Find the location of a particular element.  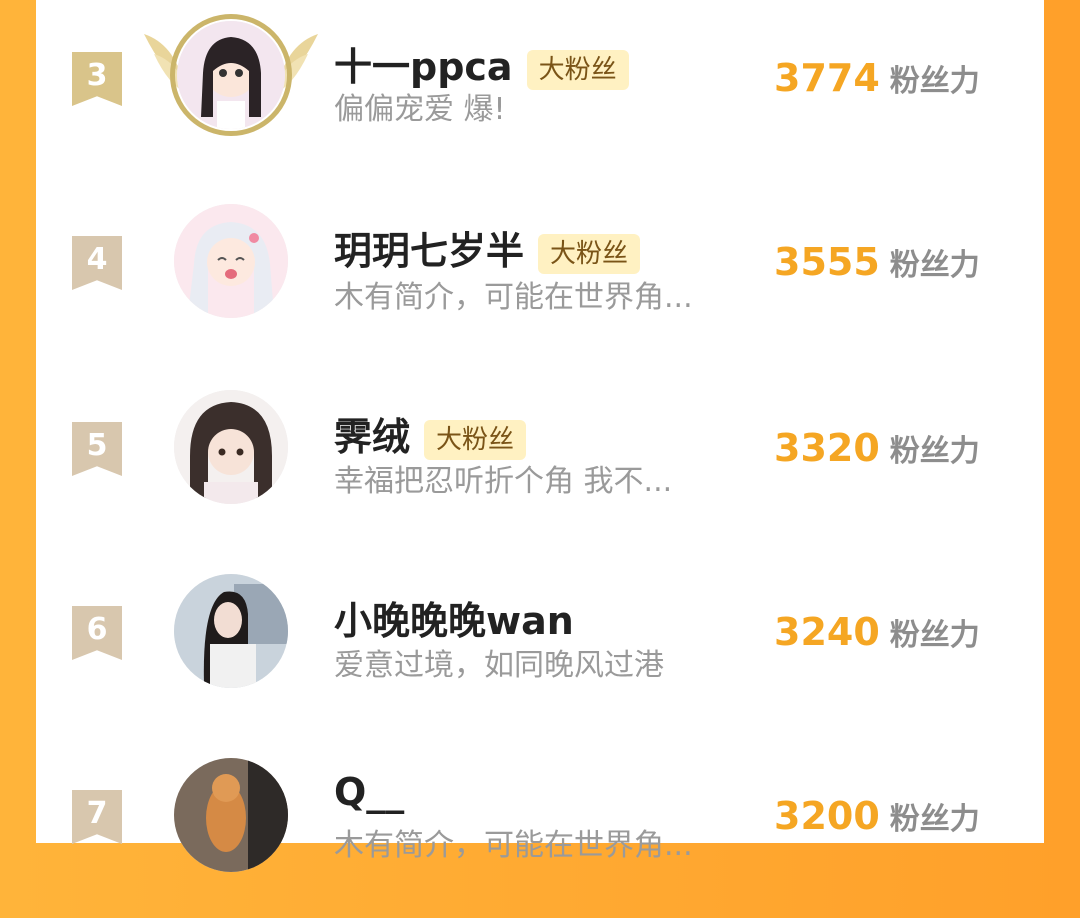

user-bio: 爱意过境，如同晚风过港 is located at coordinates (499, 665).